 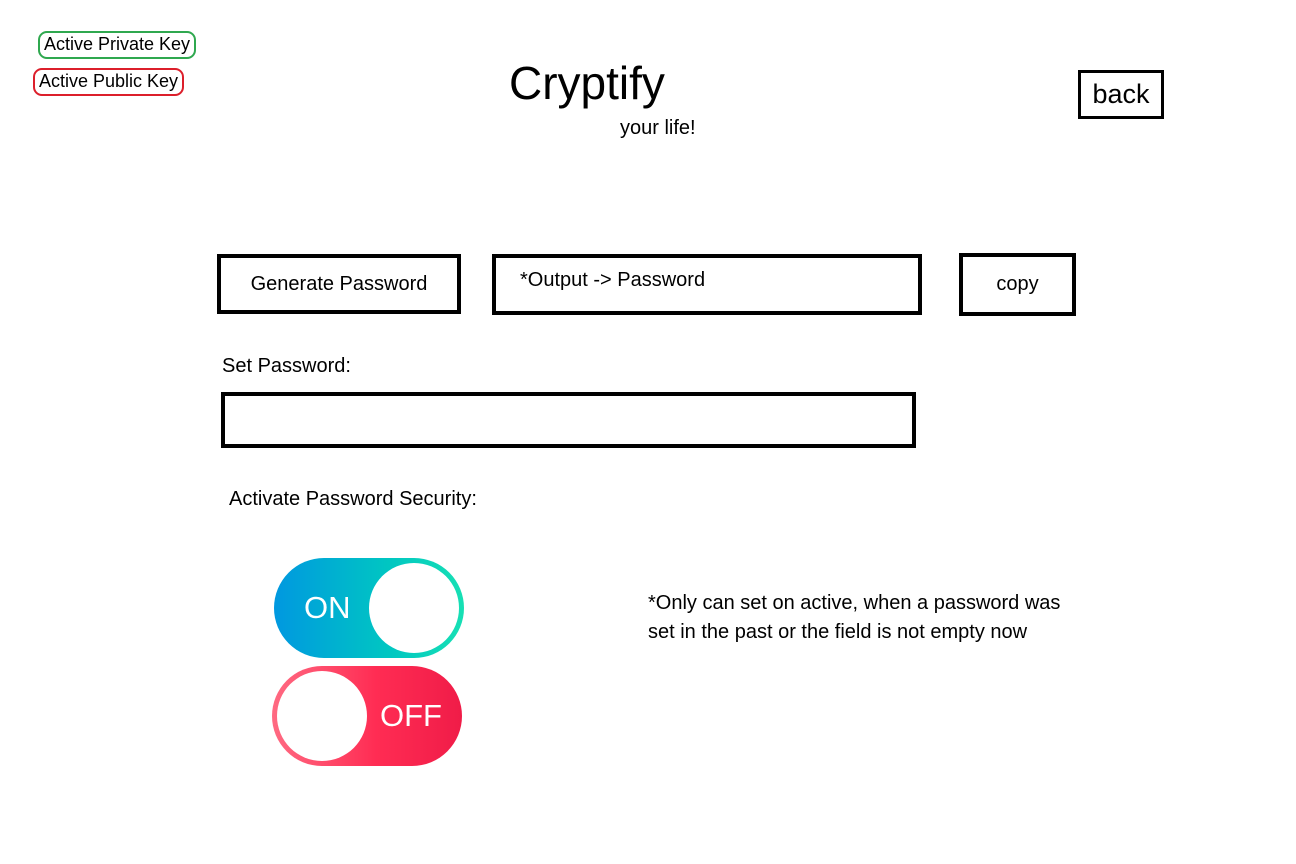 I want to click on activate-security-label: Activate Password Security:, so click(x=353, y=499).